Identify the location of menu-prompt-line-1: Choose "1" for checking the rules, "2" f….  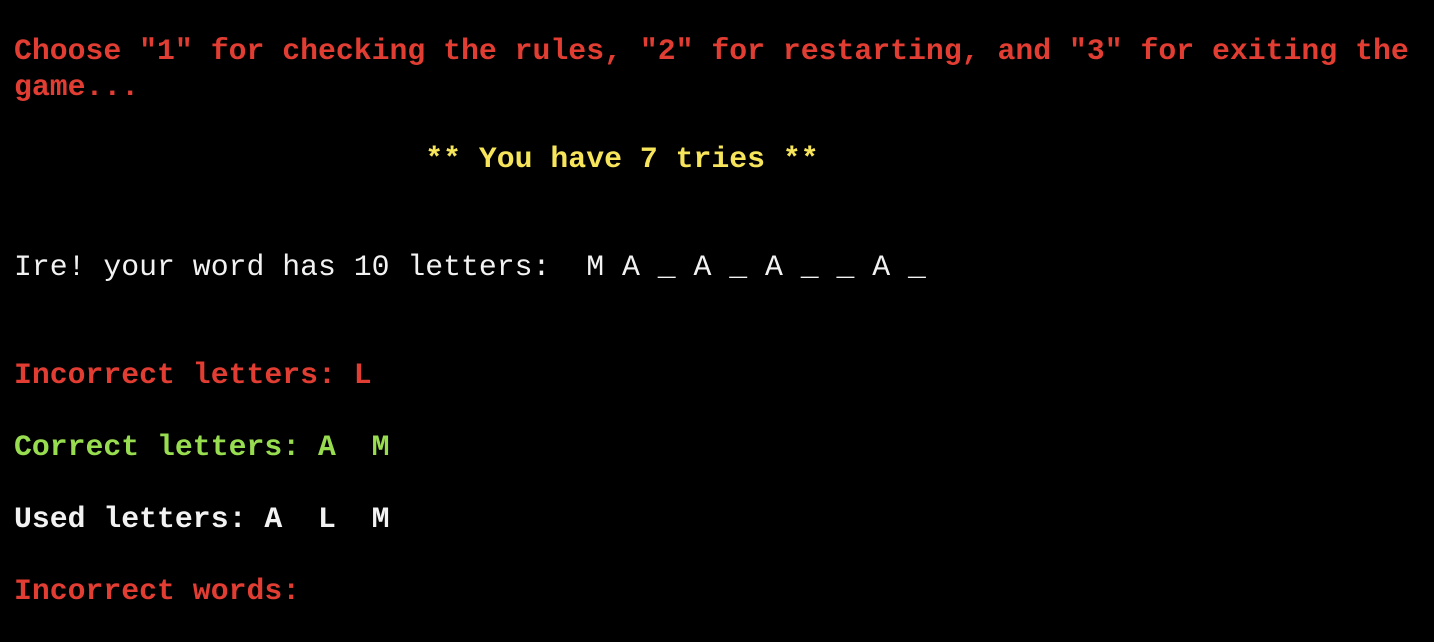
(711, 51).